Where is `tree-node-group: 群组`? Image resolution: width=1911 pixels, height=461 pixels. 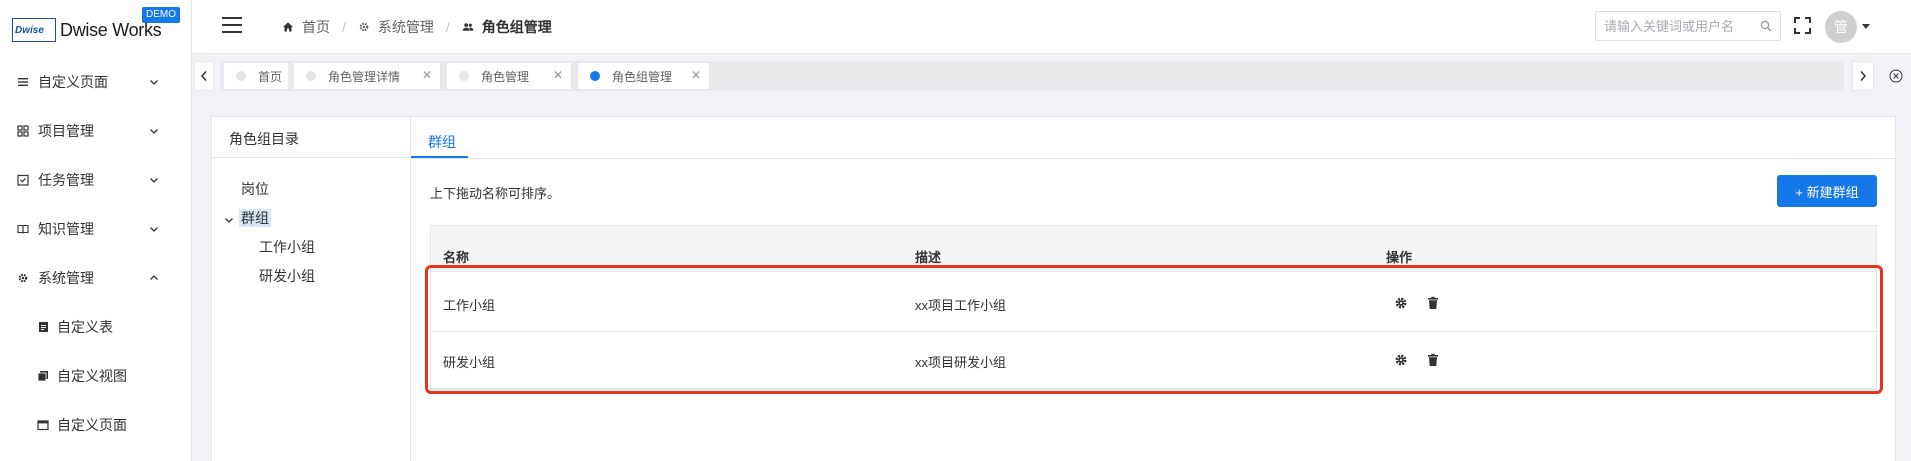 tree-node-group: 群组 is located at coordinates (255, 218).